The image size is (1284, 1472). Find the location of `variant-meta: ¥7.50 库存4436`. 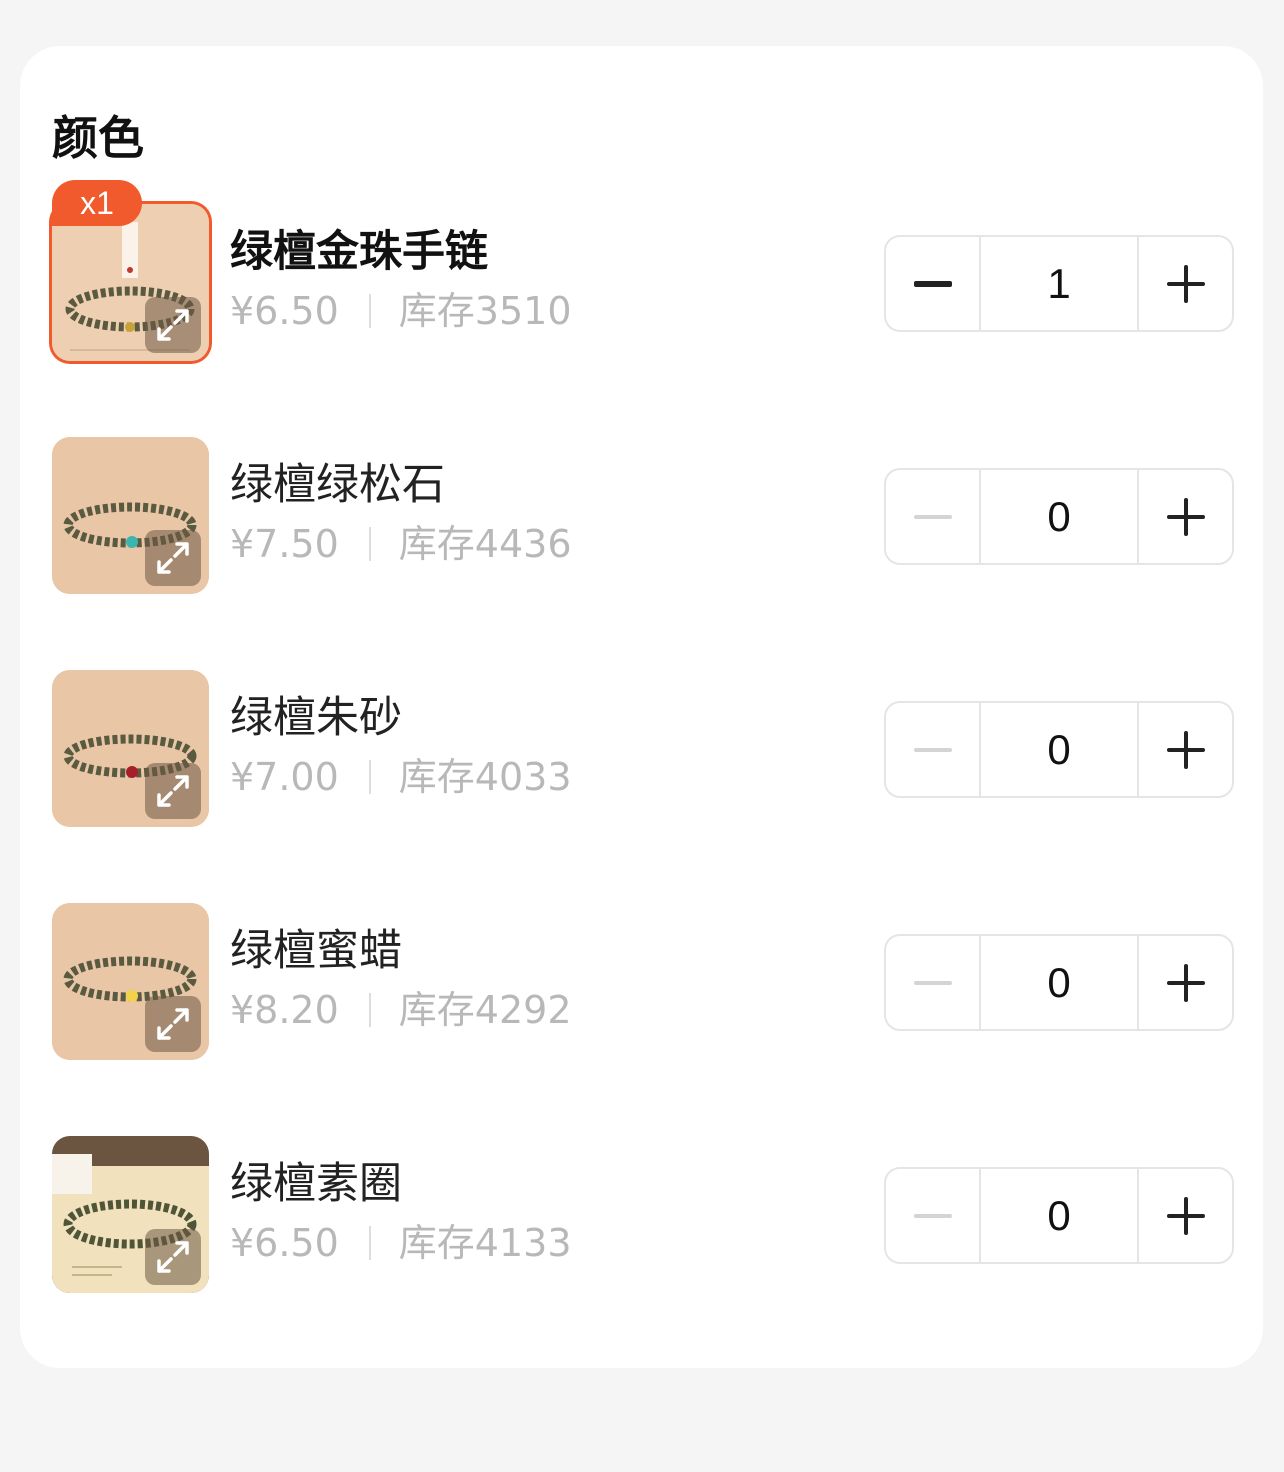

variant-meta: ¥7.50 库存4436 is located at coordinates (401, 544).